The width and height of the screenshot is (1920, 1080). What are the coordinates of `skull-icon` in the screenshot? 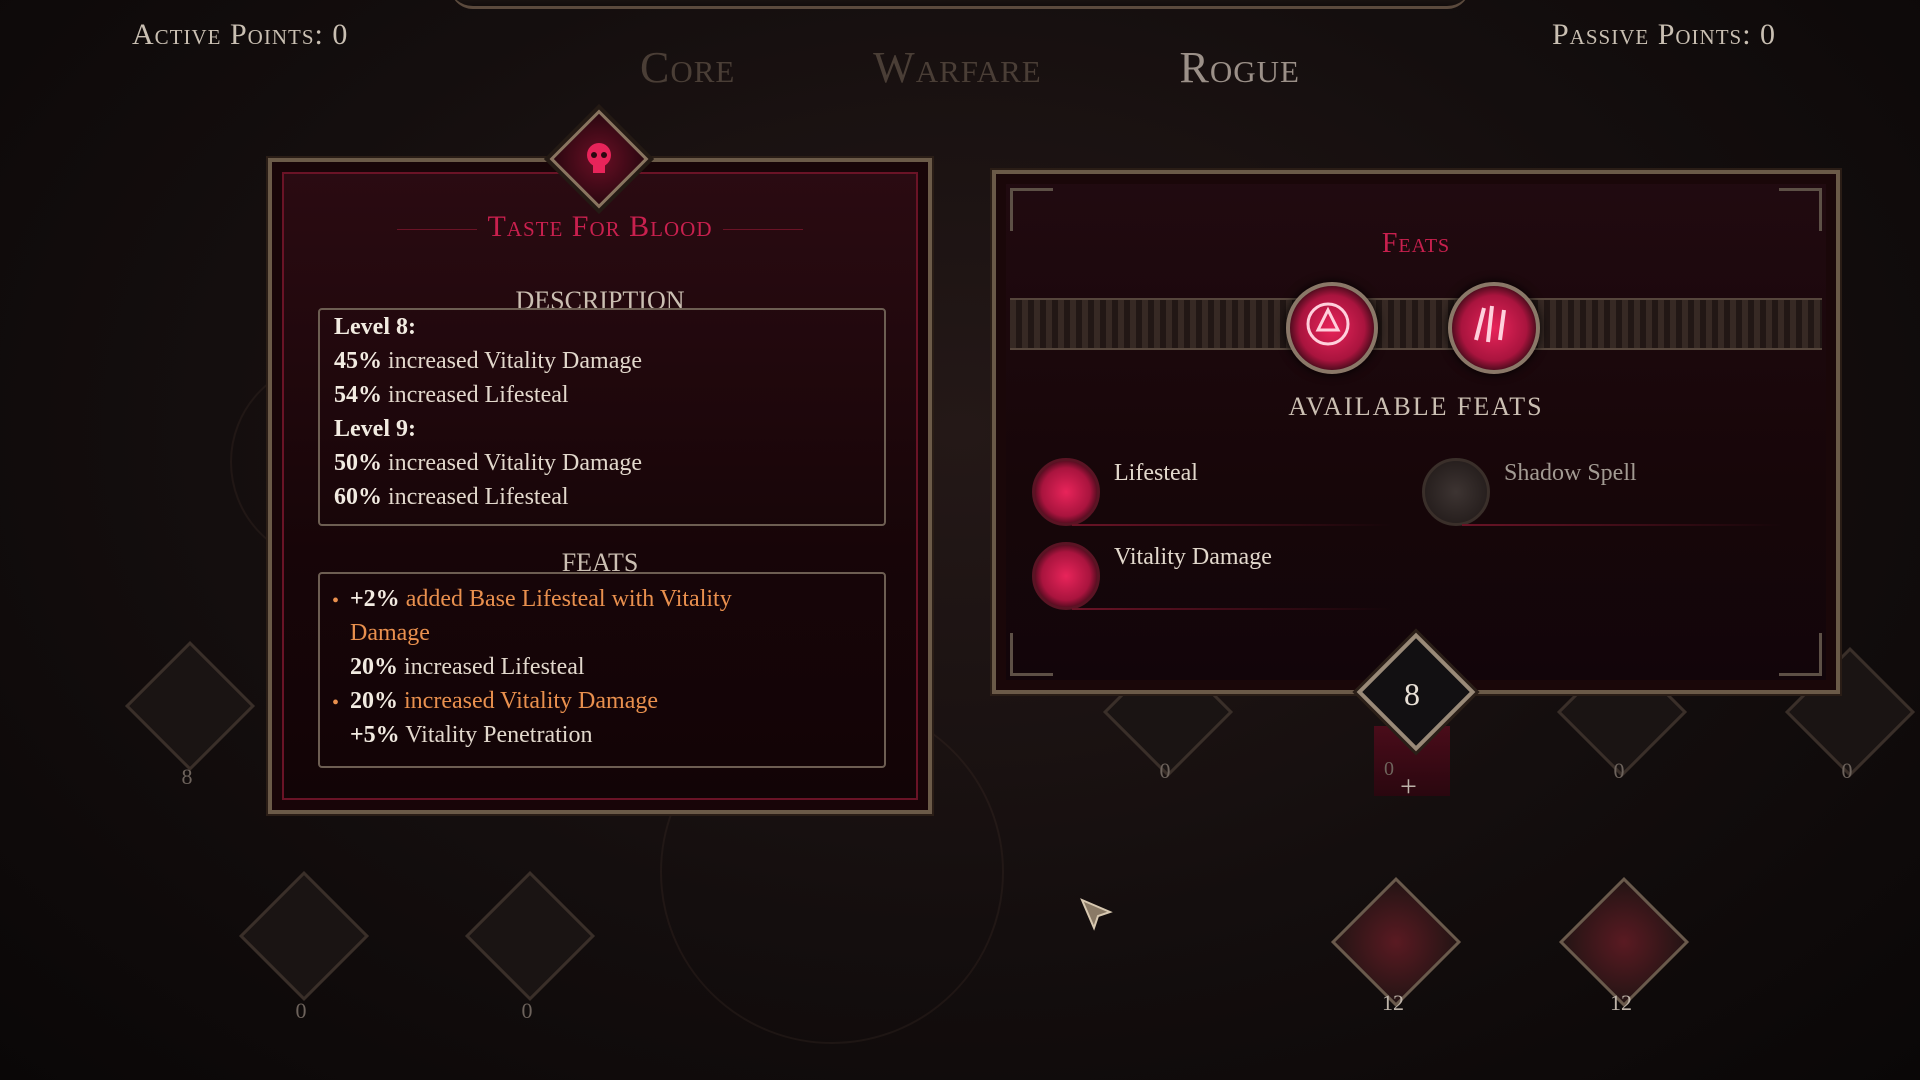 It's located at (599, 159).